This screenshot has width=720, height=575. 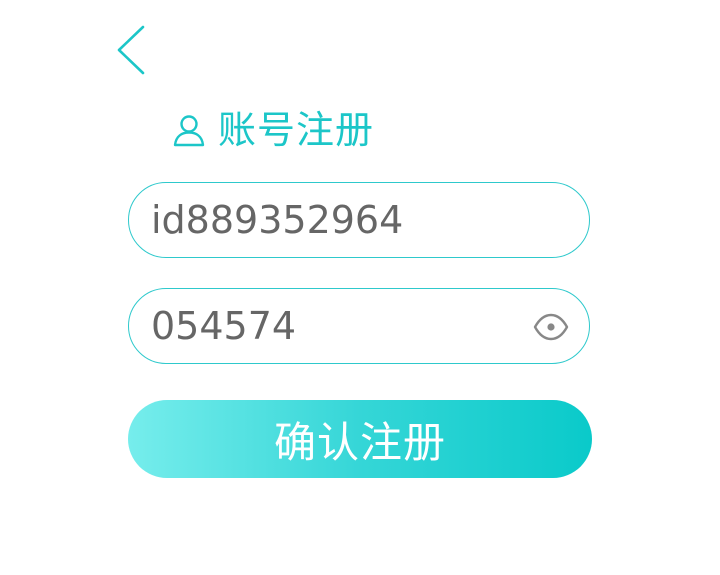 I want to click on chevron-left-icon, so click(x=131, y=50).